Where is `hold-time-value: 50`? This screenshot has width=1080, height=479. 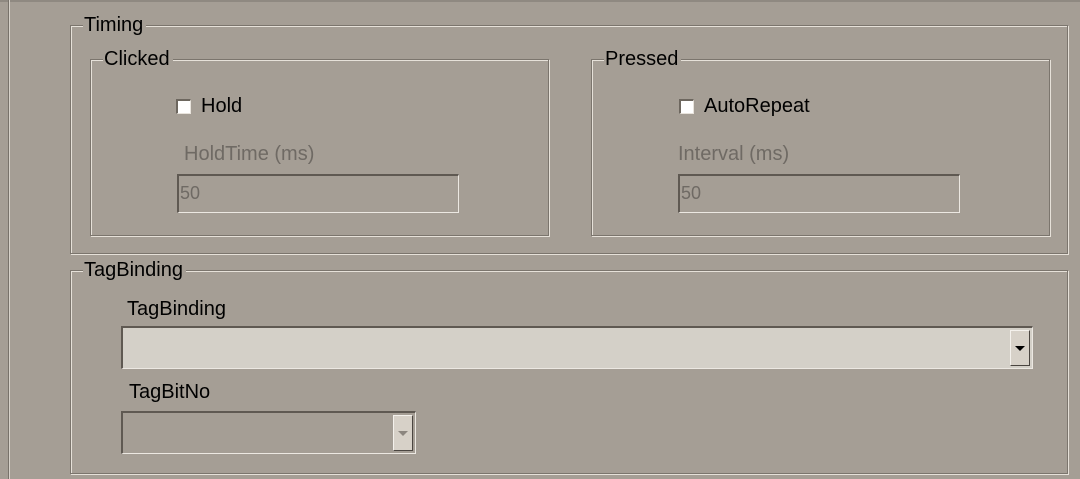
hold-time-value: 50 is located at coordinates (190, 193).